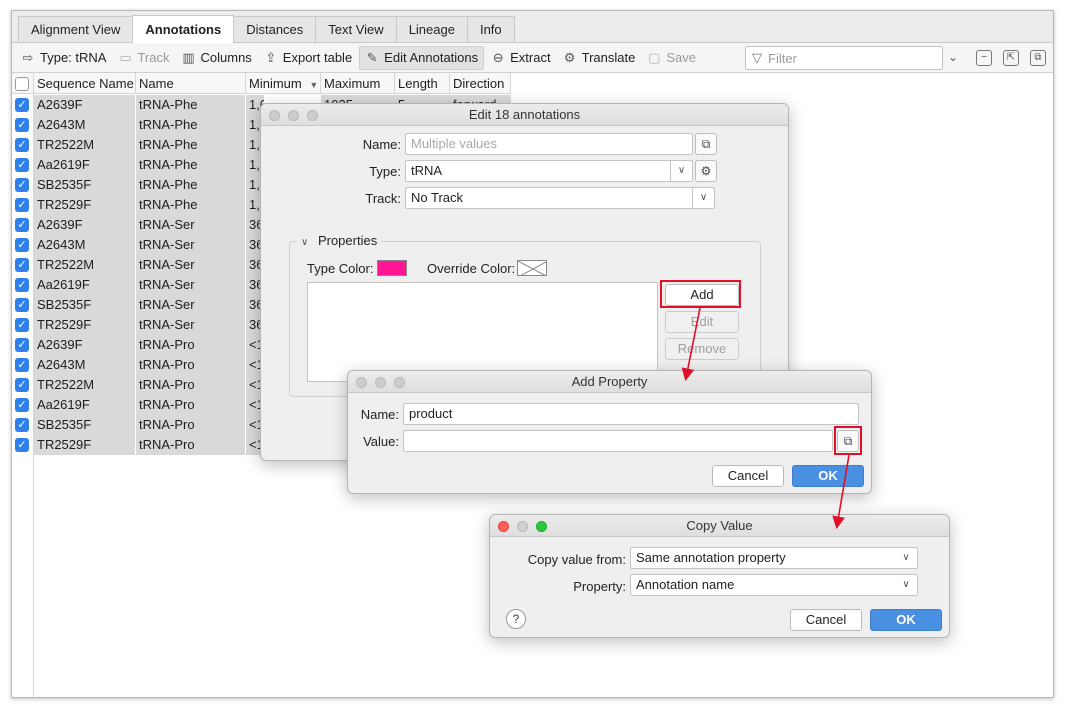 The width and height of the screenshot is (1065, 710). Describe the element at coordinates (774, 558) in the screenshot. I see `copy-from-combo: Same annotation property ∨` at that location.